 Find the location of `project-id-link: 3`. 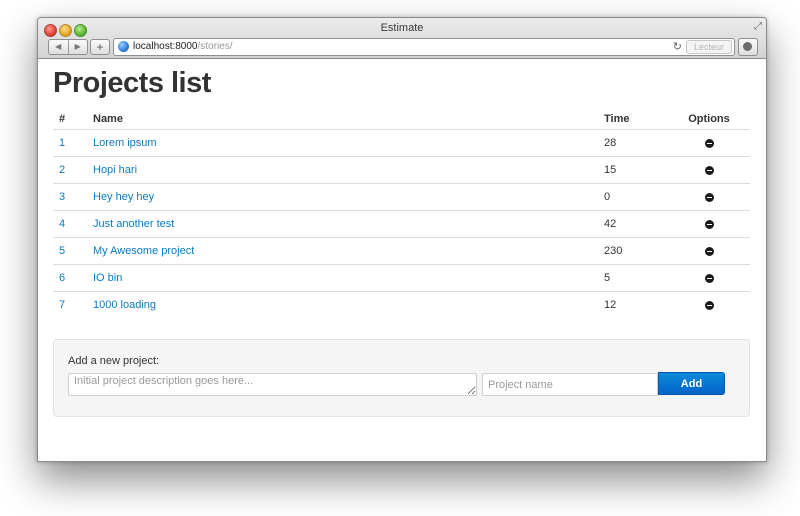

project-id-link: 3 is located at coordinates (62, 197).